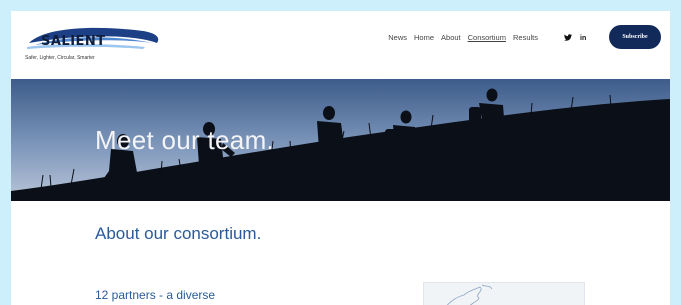 The image size is (681, 305). Describe the element at coordinates (185, 140) in the screenshot. I see `hero-title: Meet our team.` at that location.